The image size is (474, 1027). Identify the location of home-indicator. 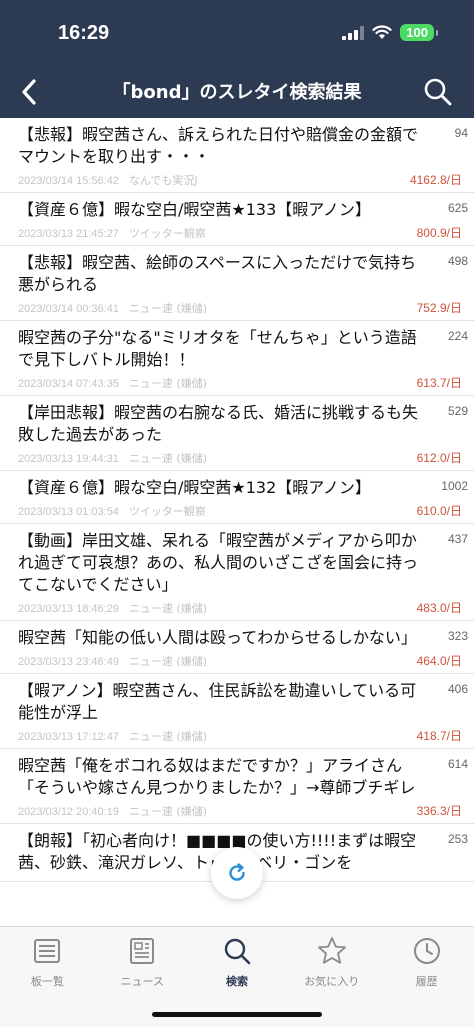
(237, 1014).